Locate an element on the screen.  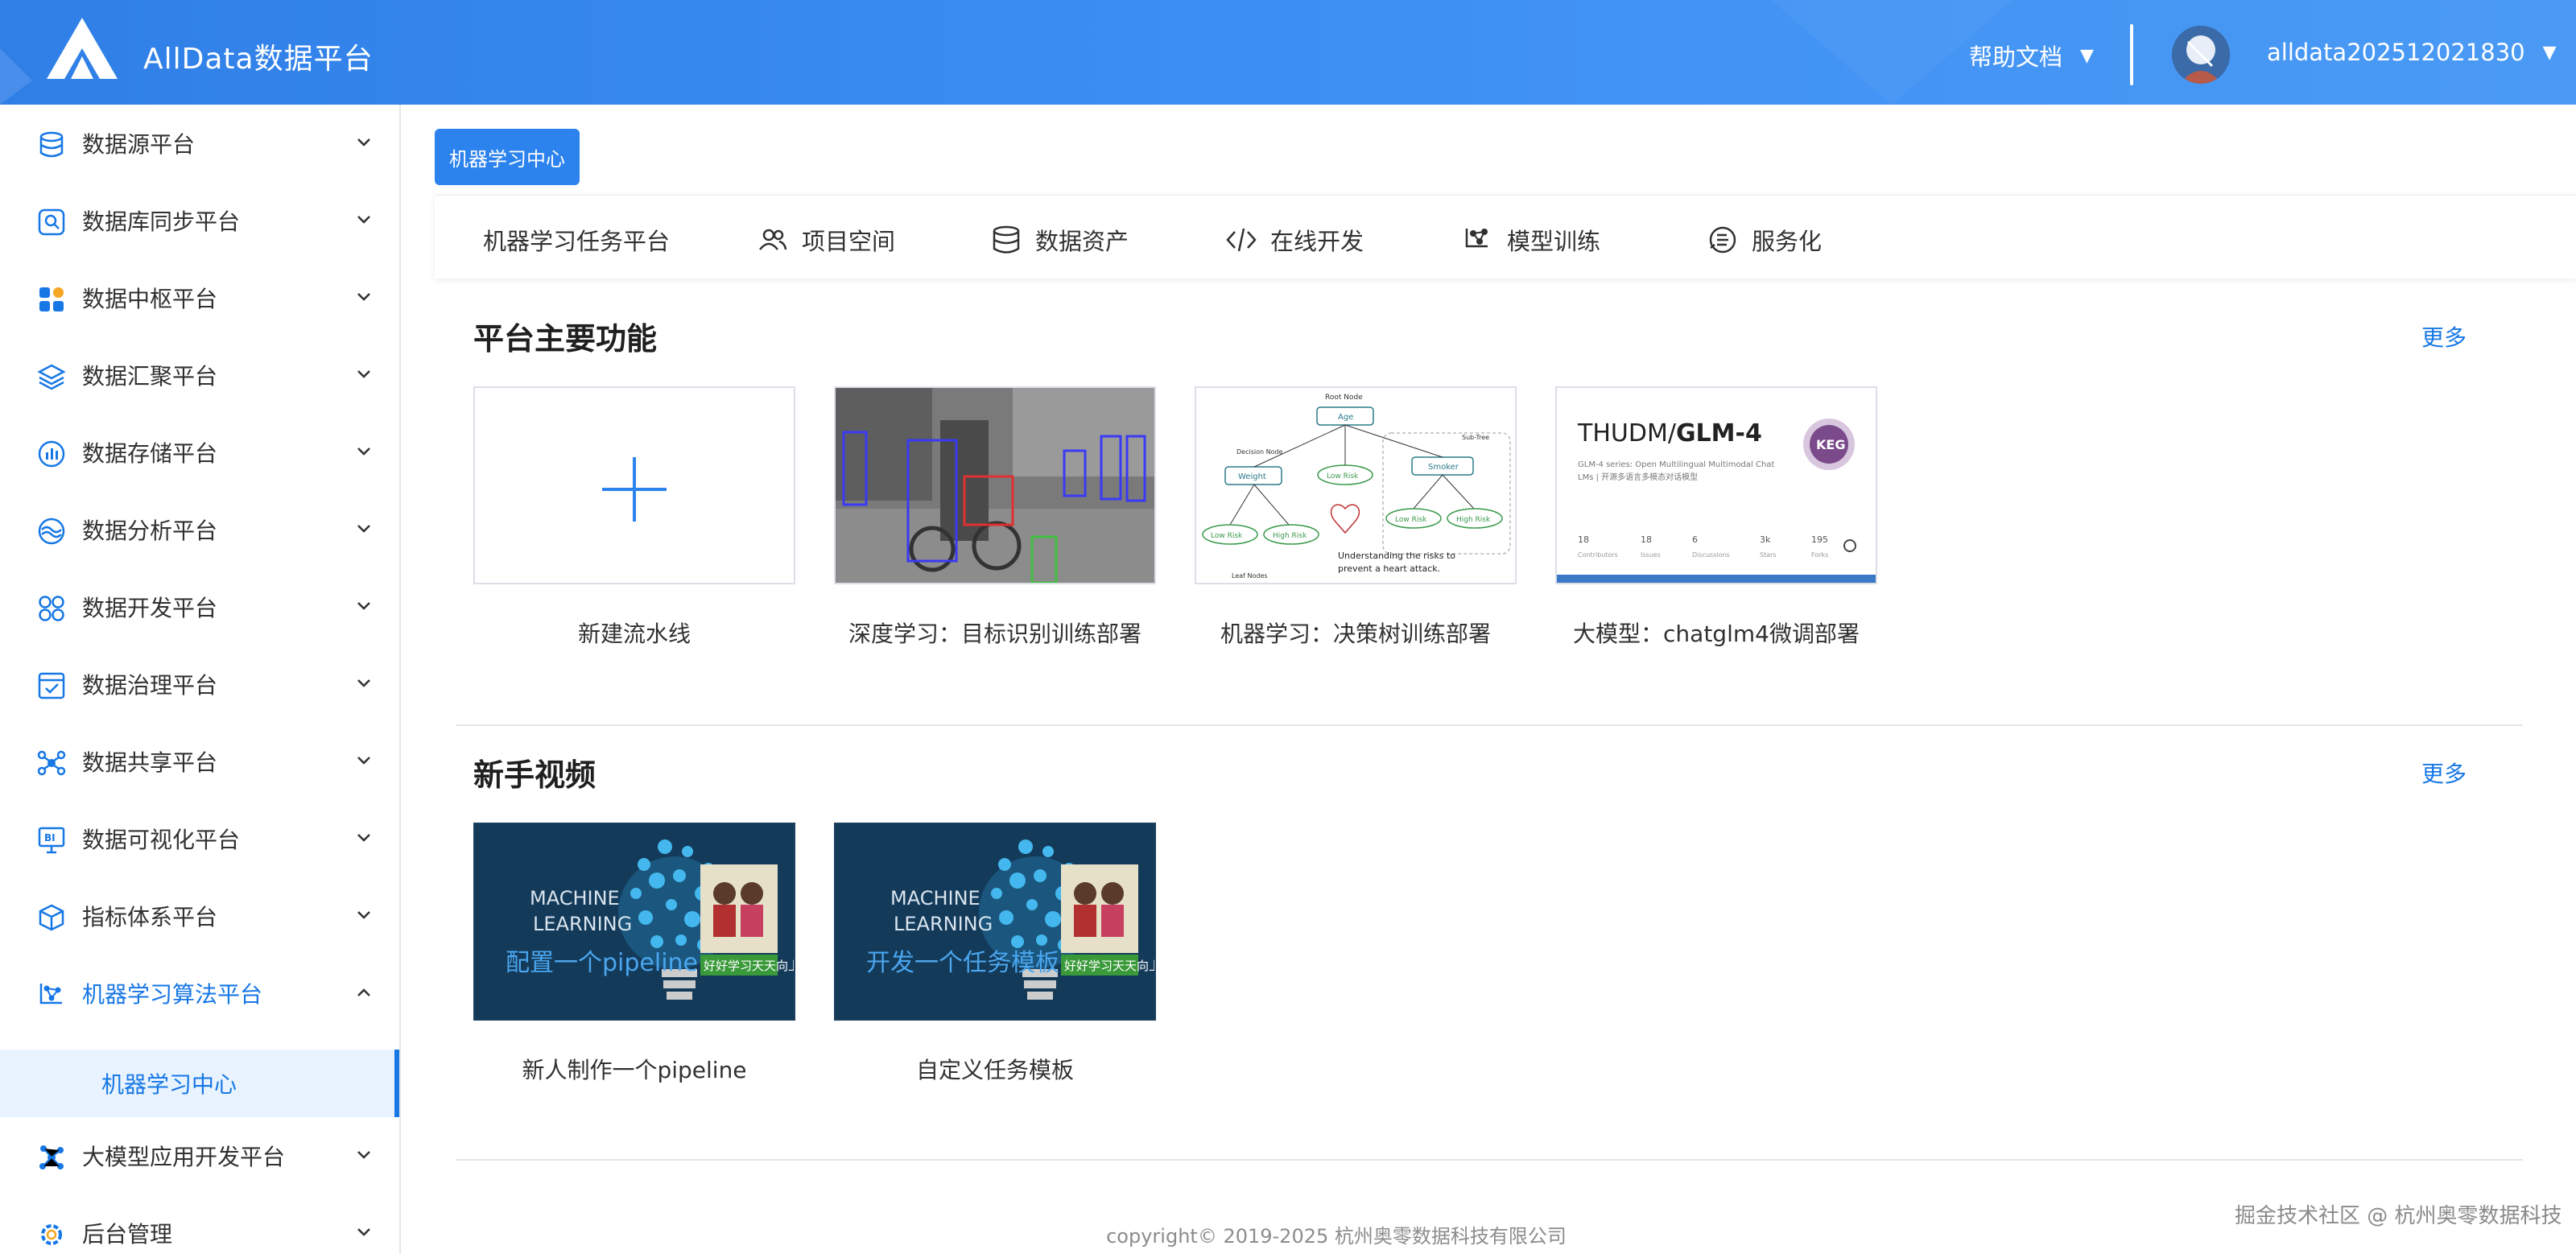
sidebar-item-data-storage: 数据存储平台 is located at coordinates (199, 453).